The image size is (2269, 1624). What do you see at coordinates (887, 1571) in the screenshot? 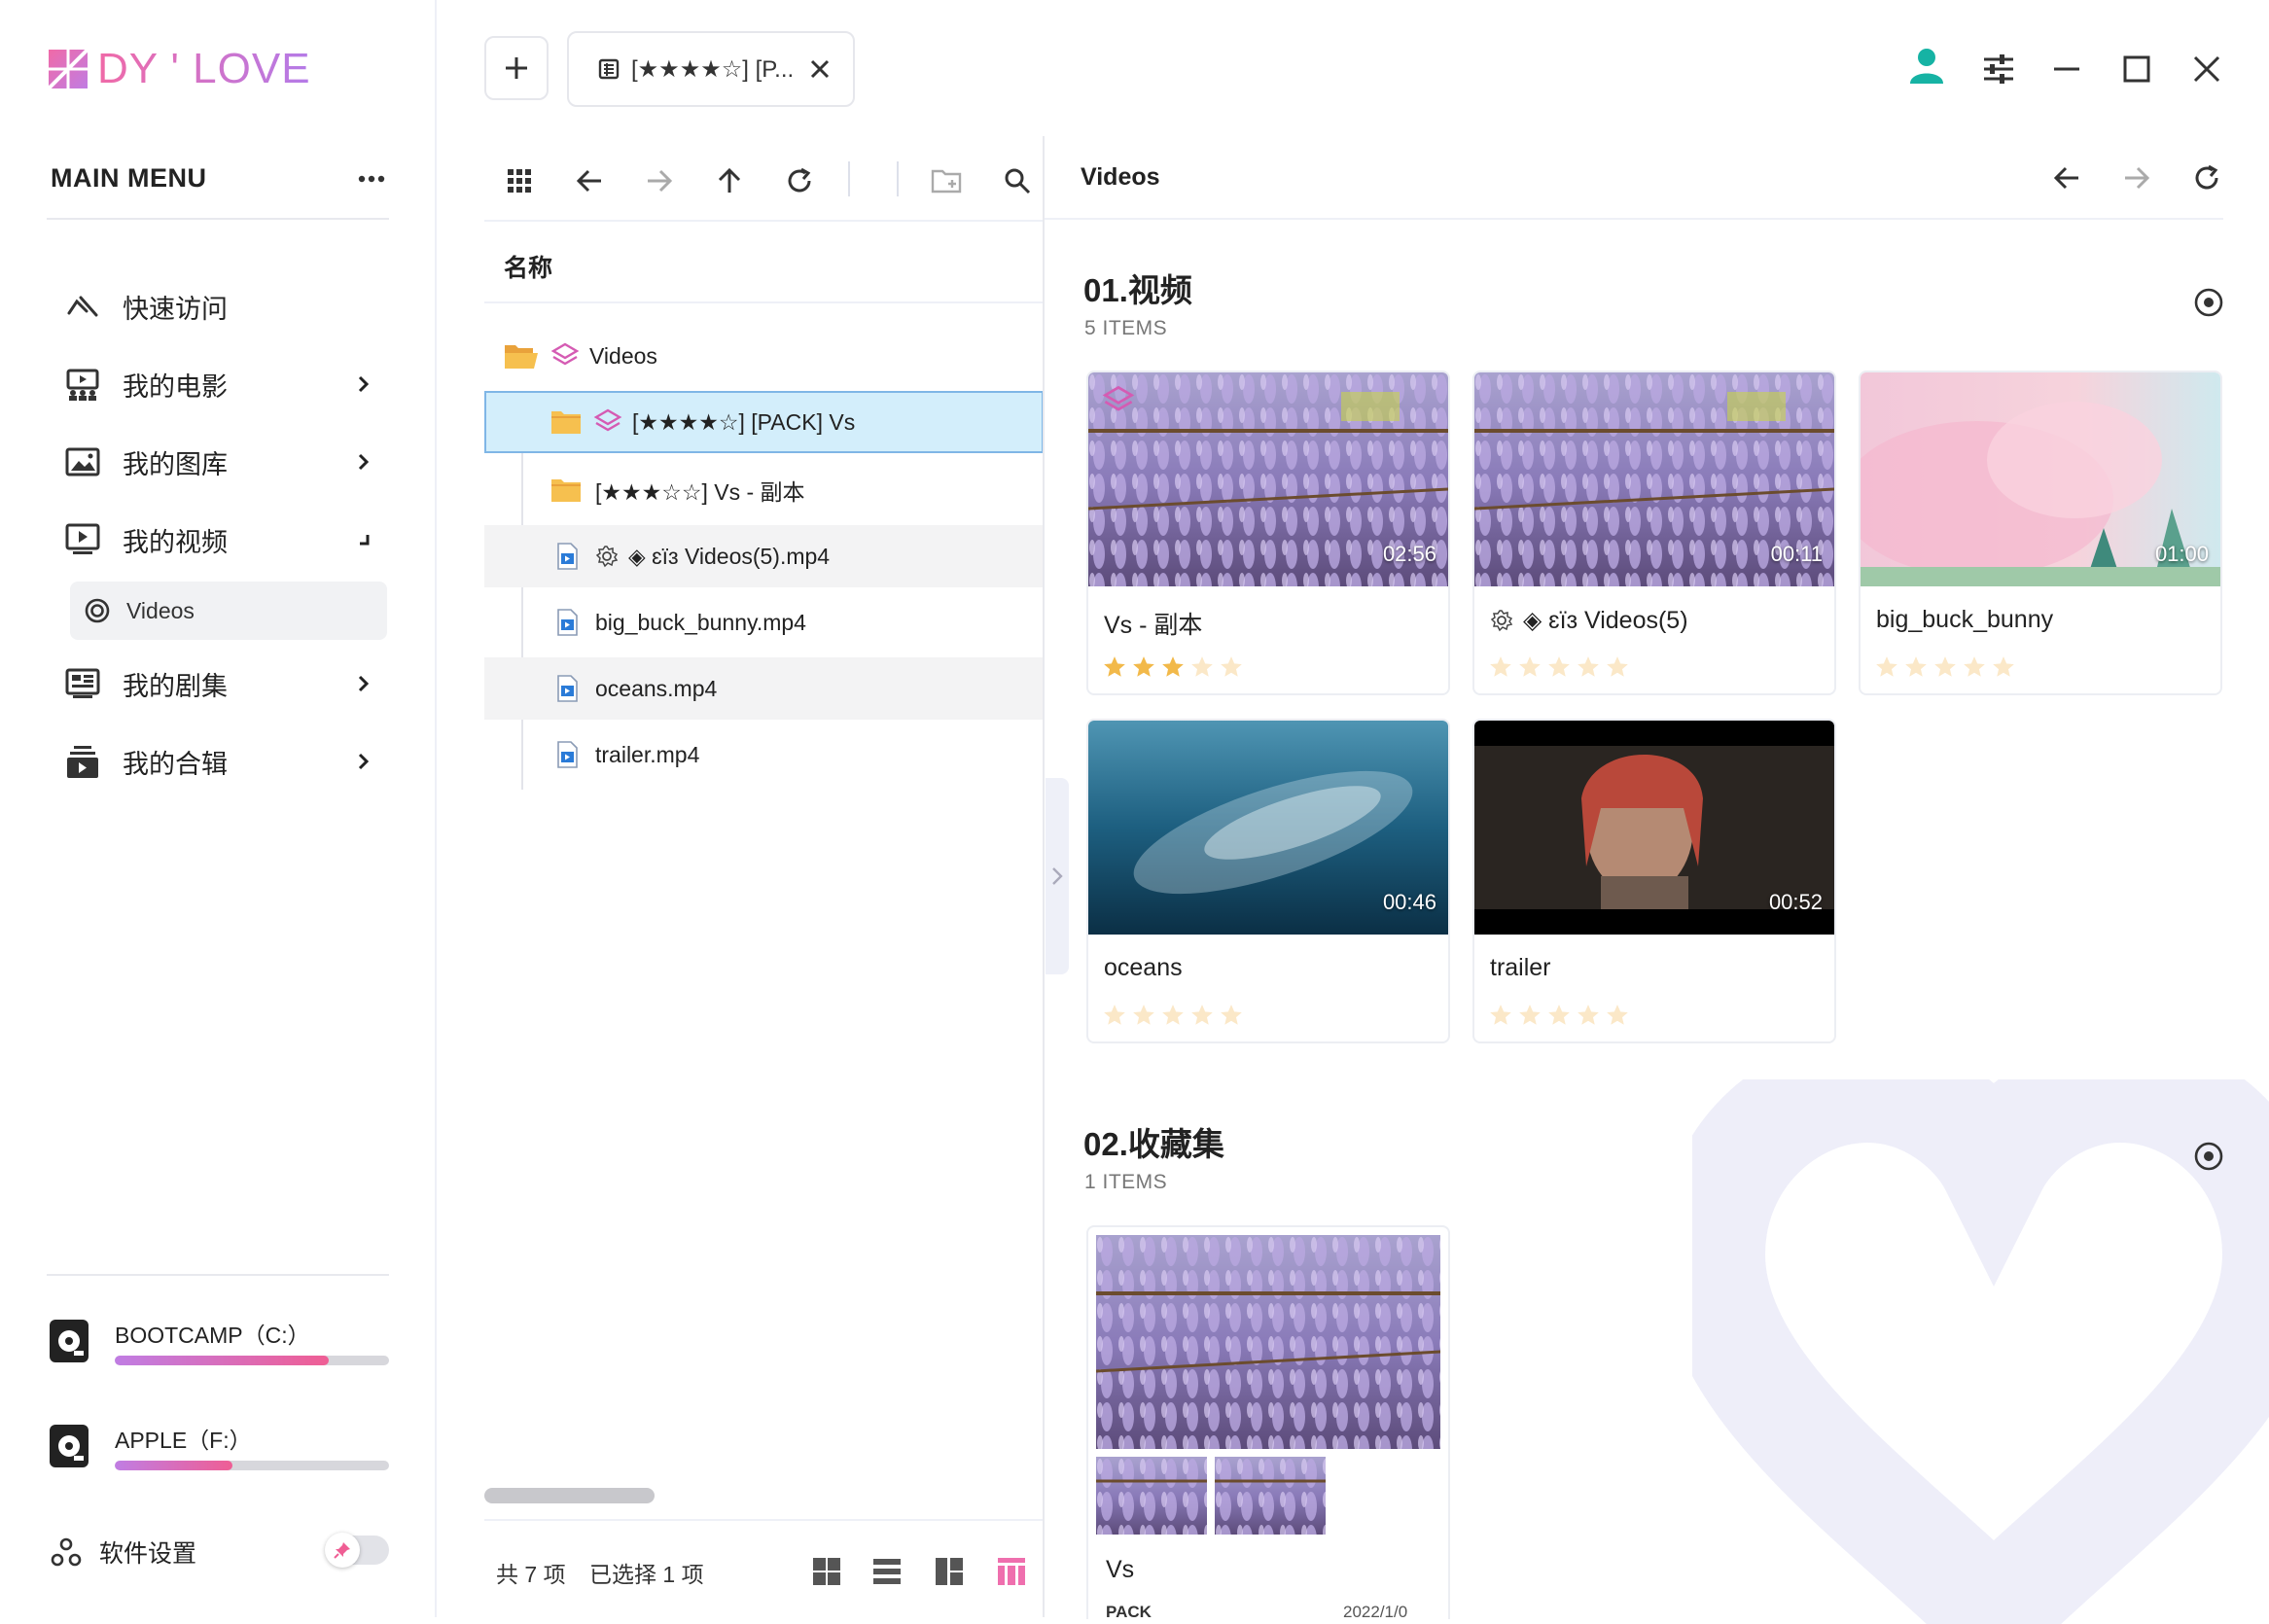
I see `view-list-icon` at bounding box center [887, 1571].